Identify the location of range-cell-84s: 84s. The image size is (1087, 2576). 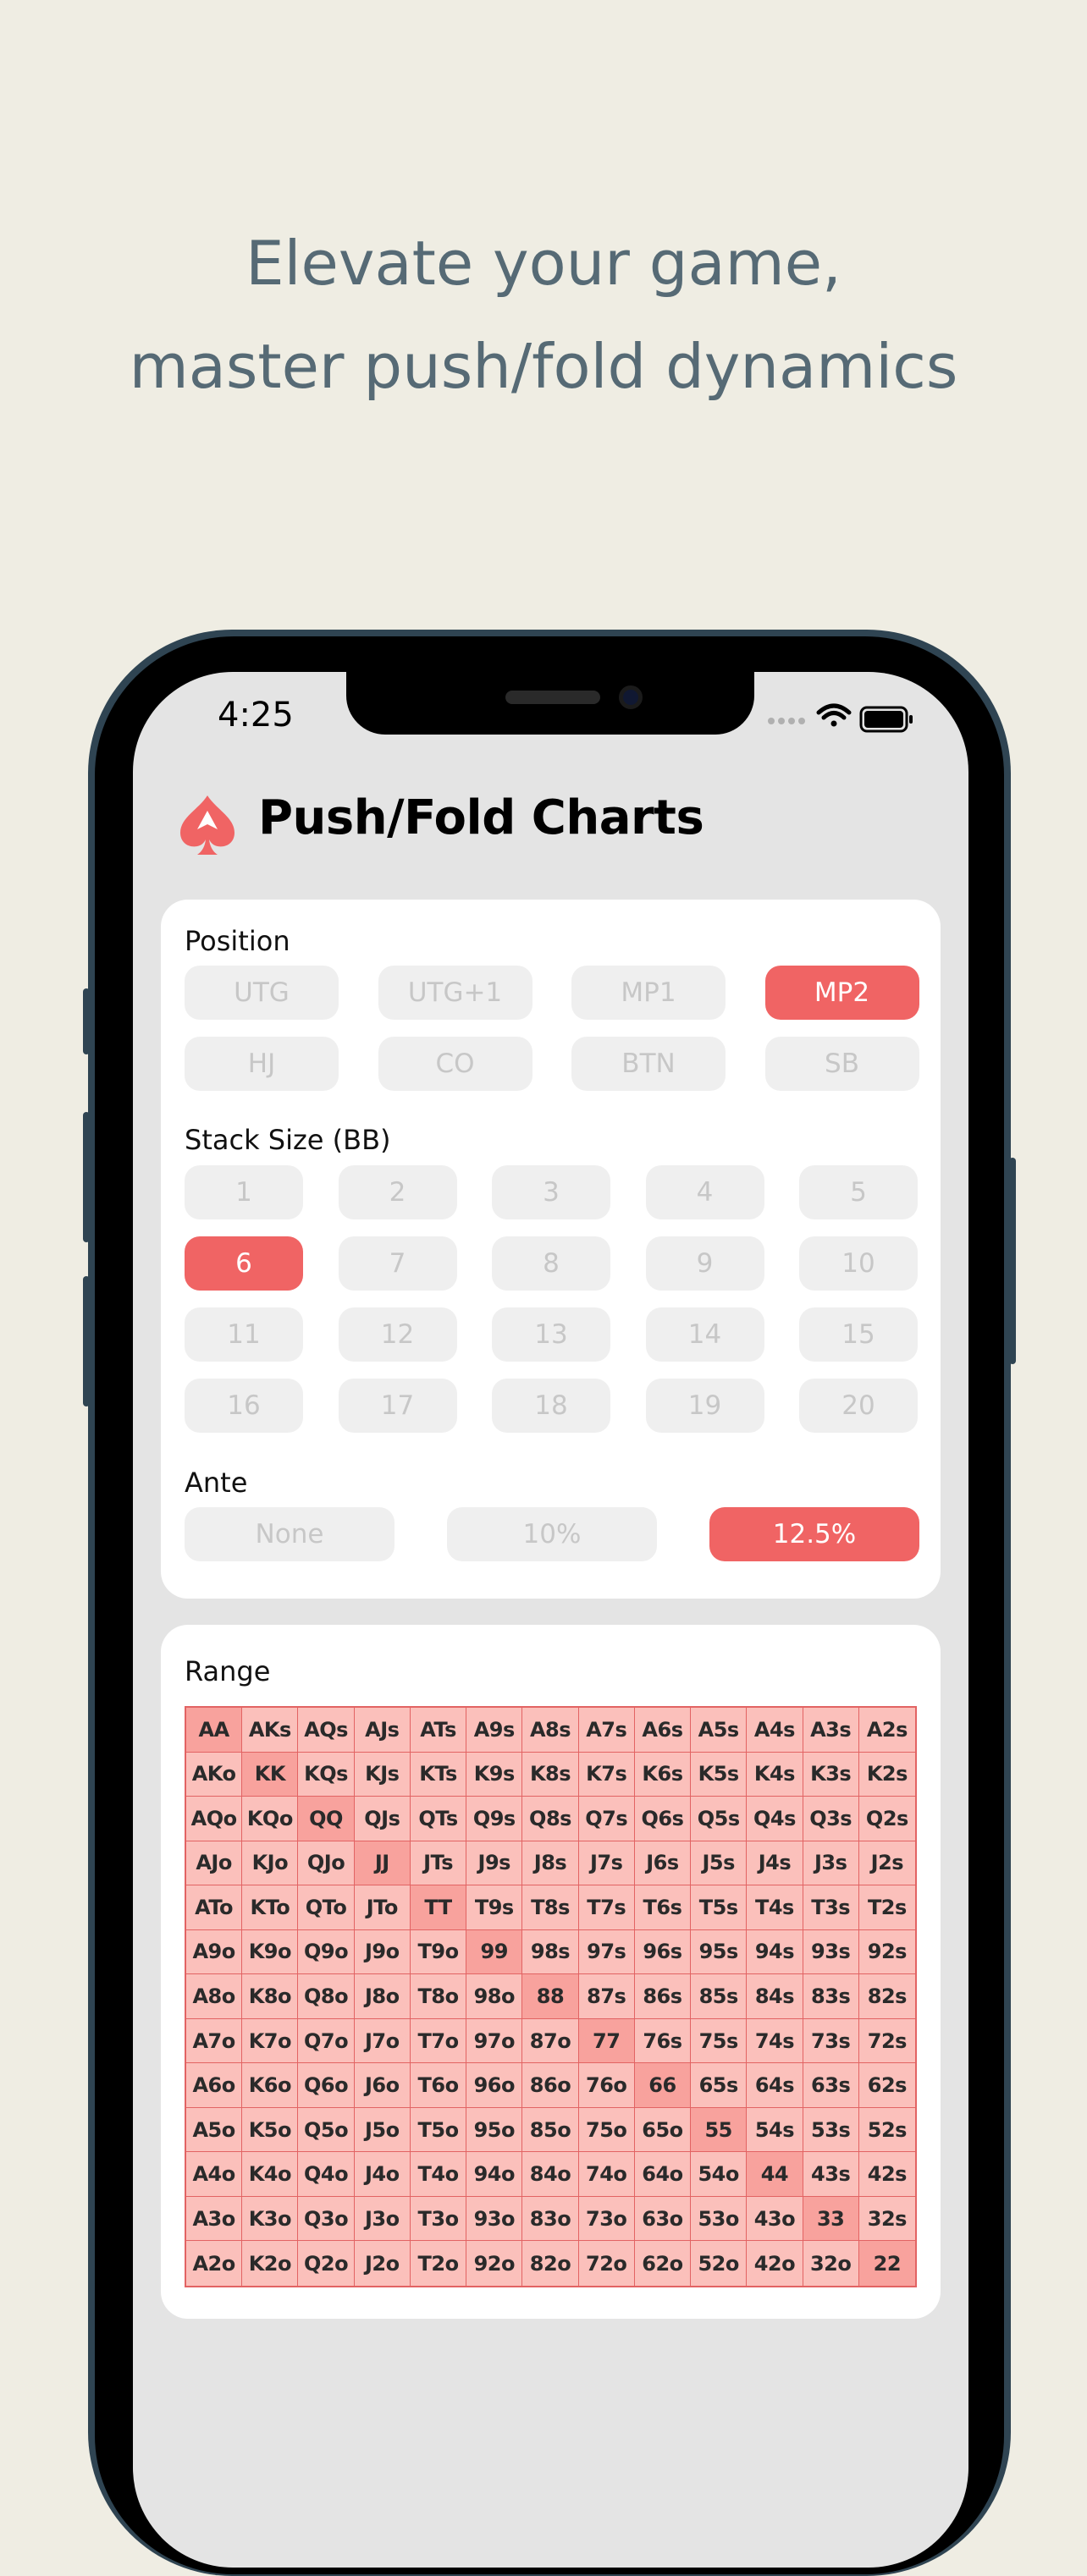
(775, 1996).